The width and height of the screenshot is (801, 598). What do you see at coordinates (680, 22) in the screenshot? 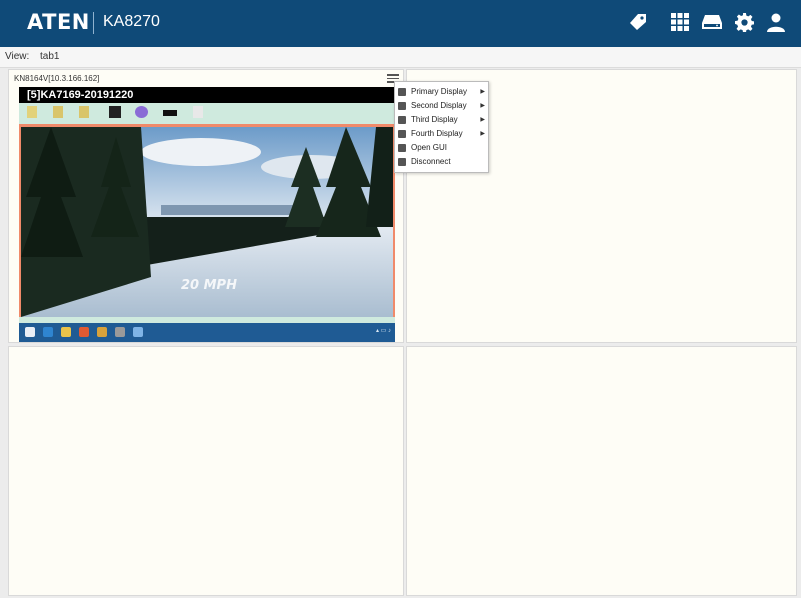
I see `grid-icon` at bounding box center [680, 22].